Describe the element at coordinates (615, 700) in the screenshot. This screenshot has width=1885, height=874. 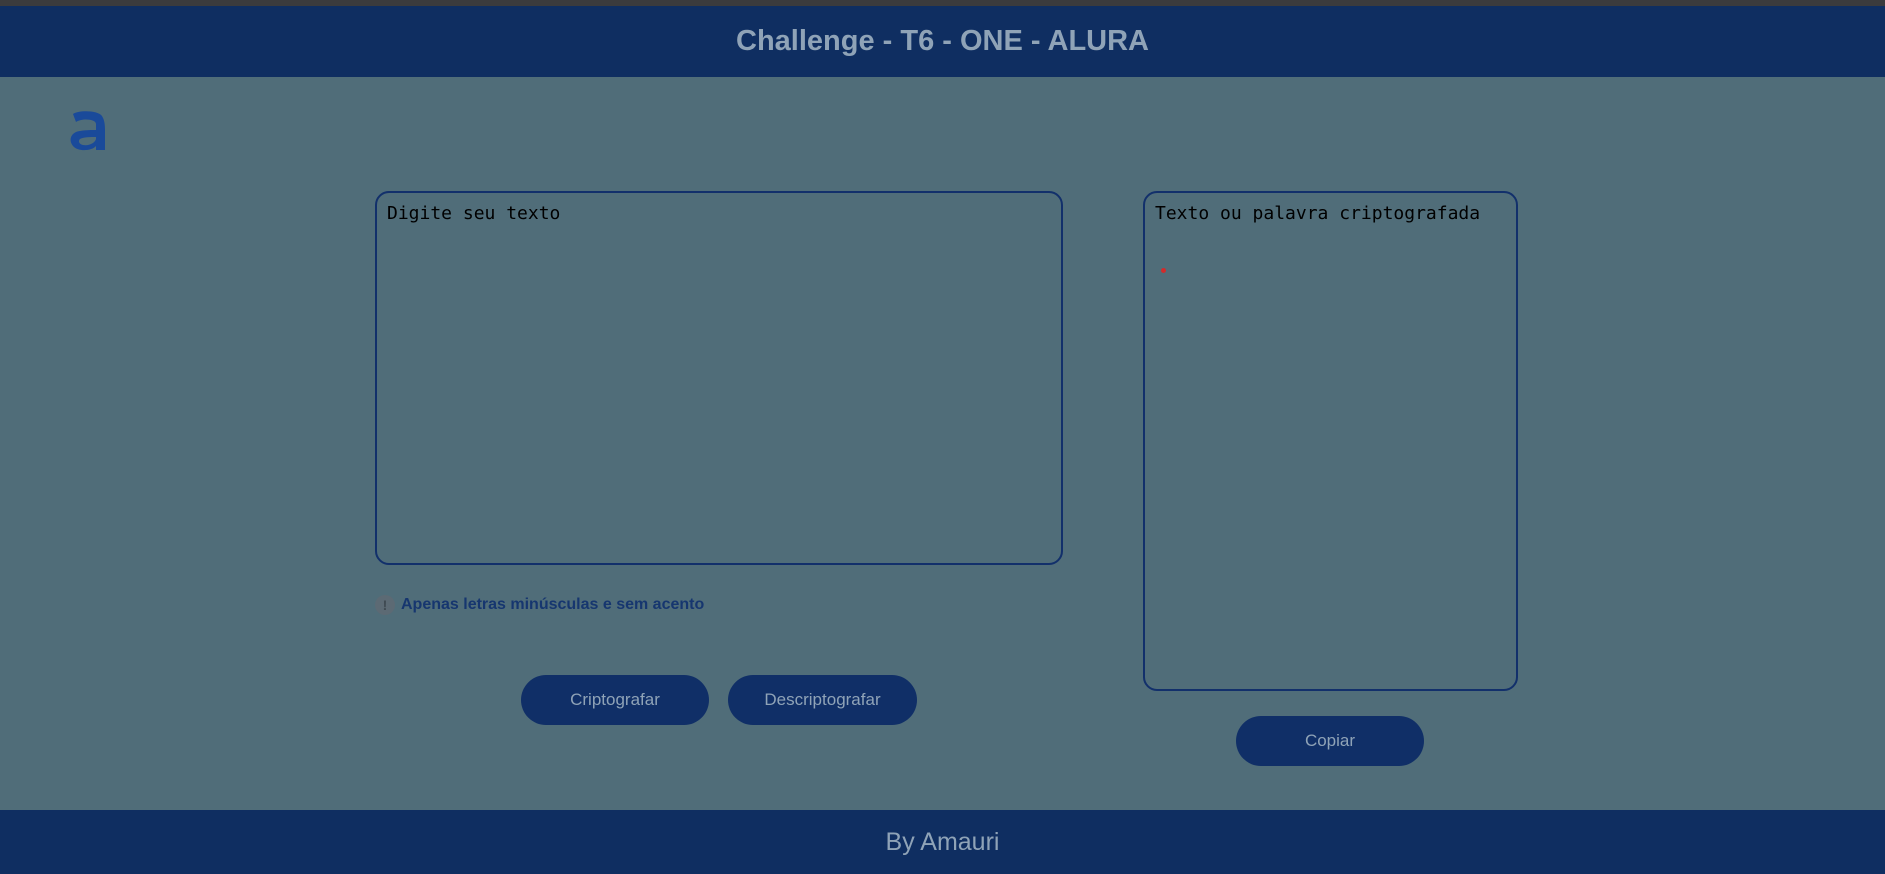
I see `encrypt-button: Criptografar` at that location.